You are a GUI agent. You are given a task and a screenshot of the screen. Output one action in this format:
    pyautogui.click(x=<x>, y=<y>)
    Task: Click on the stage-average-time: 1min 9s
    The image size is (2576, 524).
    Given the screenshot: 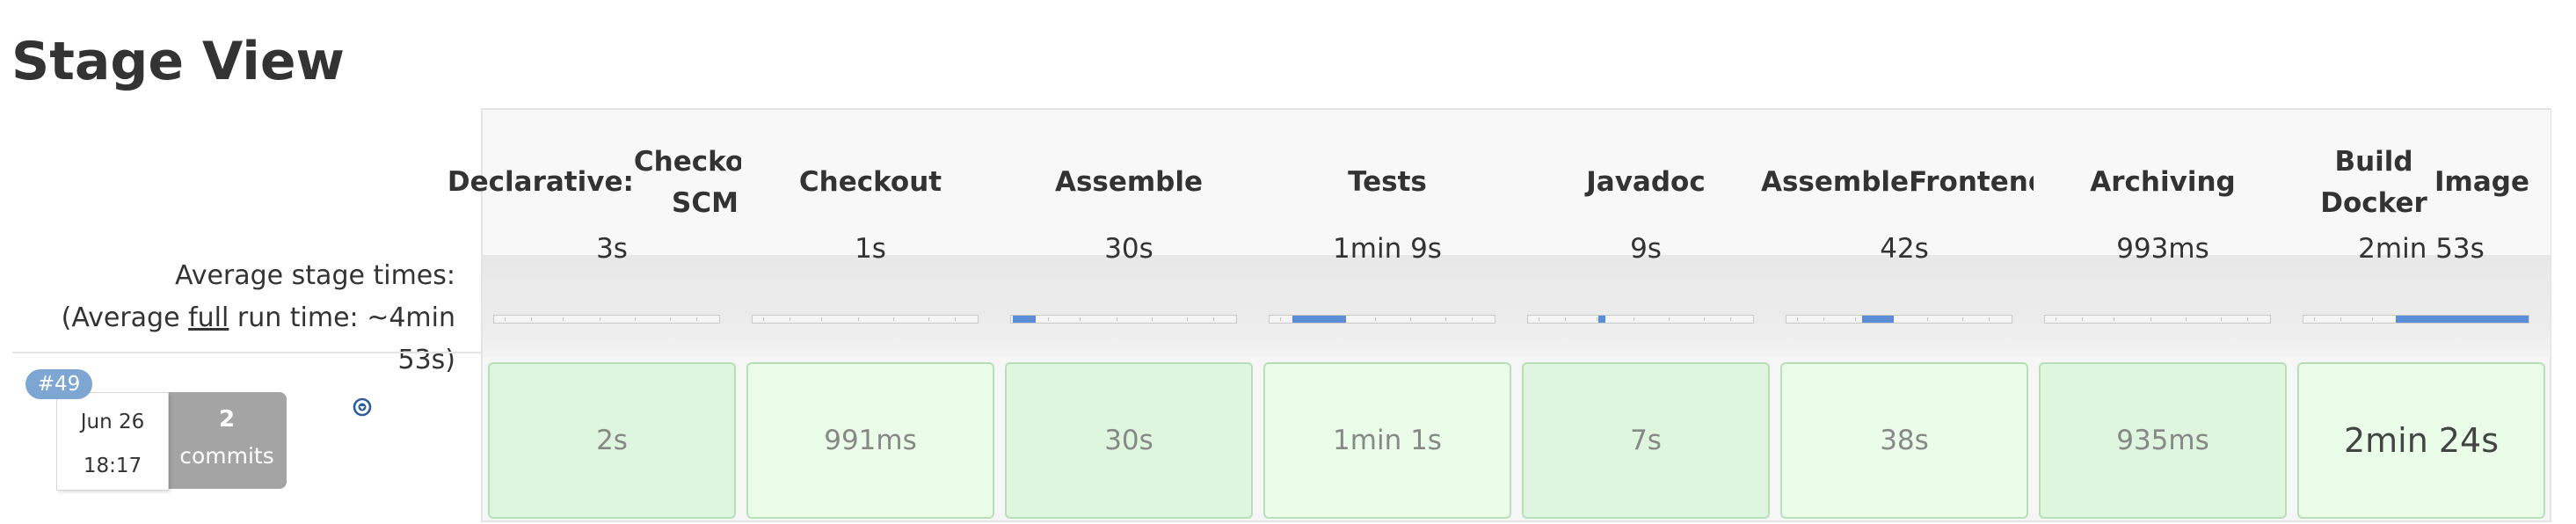 What is the action you would take?
    pyautogui.click(x=1387, y=249)
    